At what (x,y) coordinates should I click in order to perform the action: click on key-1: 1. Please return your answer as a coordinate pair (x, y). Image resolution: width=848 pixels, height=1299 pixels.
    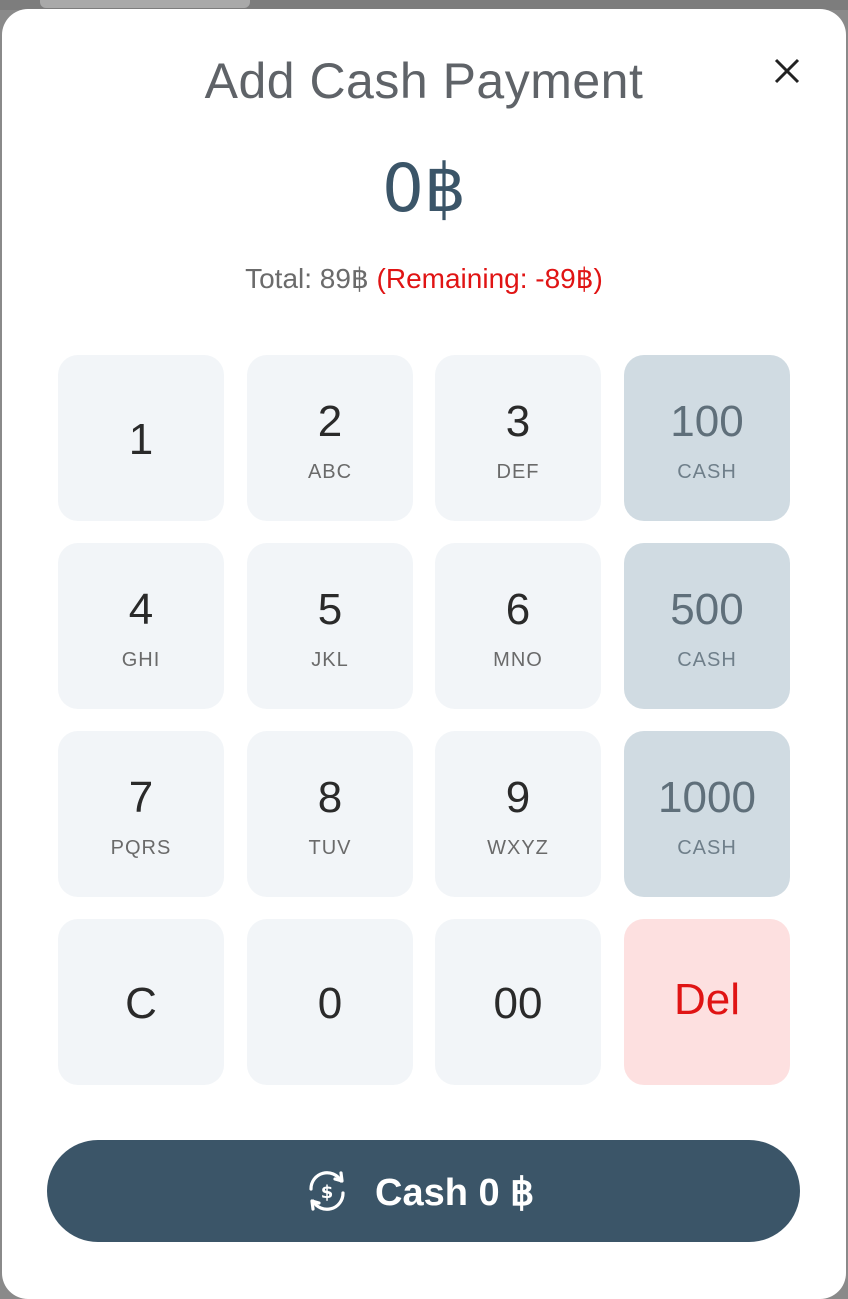
    Looking at the image, I should click on (141, 438).